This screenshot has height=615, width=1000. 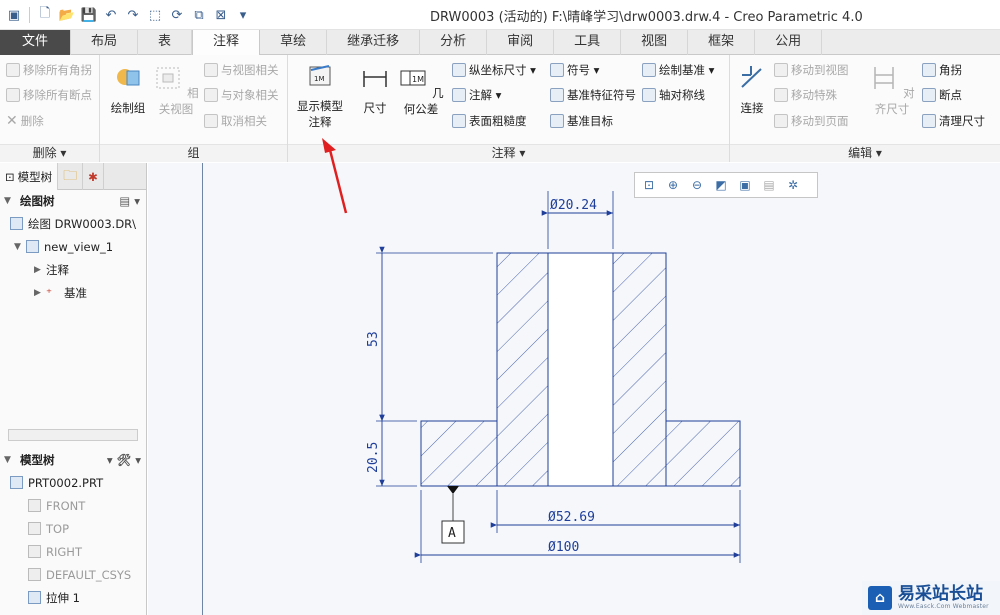 What do you see at coordinates (805, 95) in the screenshot?
I see `move-special-button: 移动特殊` at bounding box center [805, 95].